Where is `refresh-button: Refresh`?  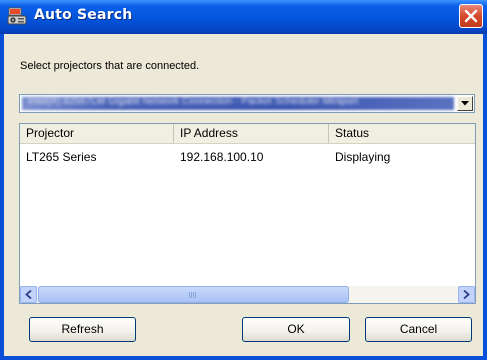
refresh-button: Refresh is located at coordinates (82, 329).